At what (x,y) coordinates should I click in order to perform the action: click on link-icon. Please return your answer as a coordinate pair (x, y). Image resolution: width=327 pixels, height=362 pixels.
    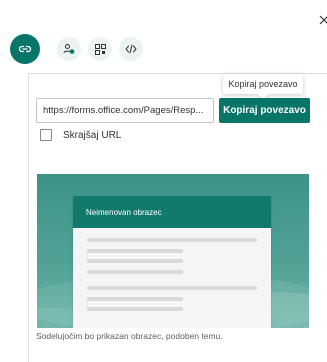
    Looking at the image, I should click on (25, 49).